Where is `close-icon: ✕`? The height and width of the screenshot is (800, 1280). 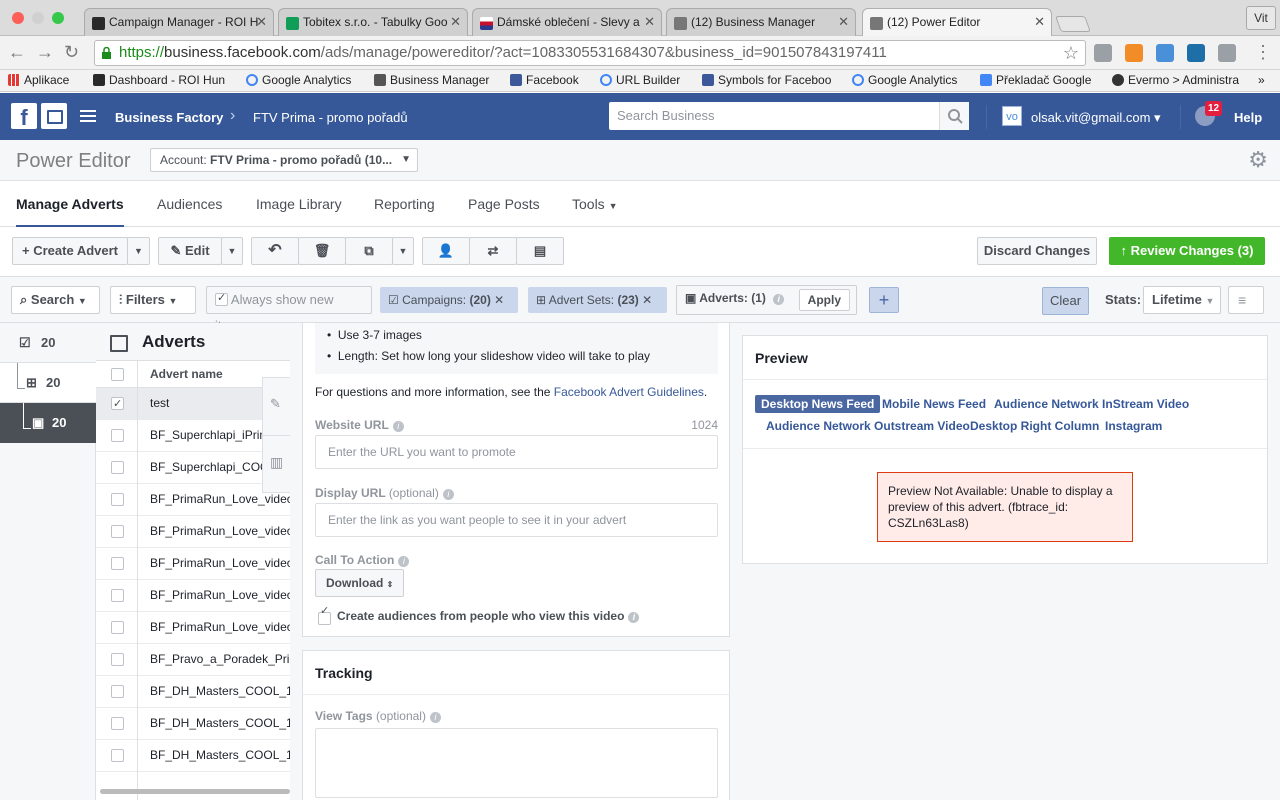 close-icon: ✕ is located at coordinates (647, 300).